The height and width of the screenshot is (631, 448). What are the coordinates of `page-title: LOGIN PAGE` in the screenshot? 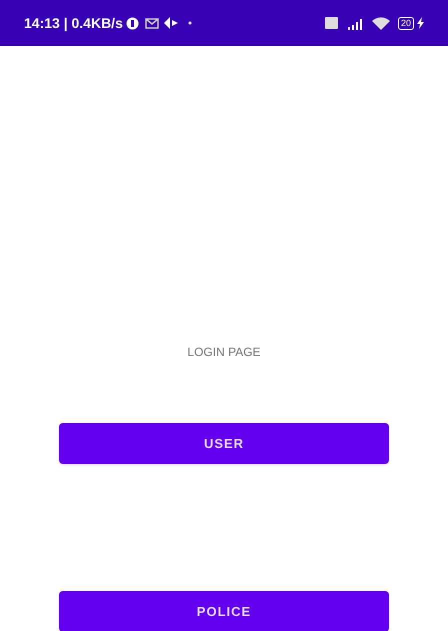 It's located at (224, 352).